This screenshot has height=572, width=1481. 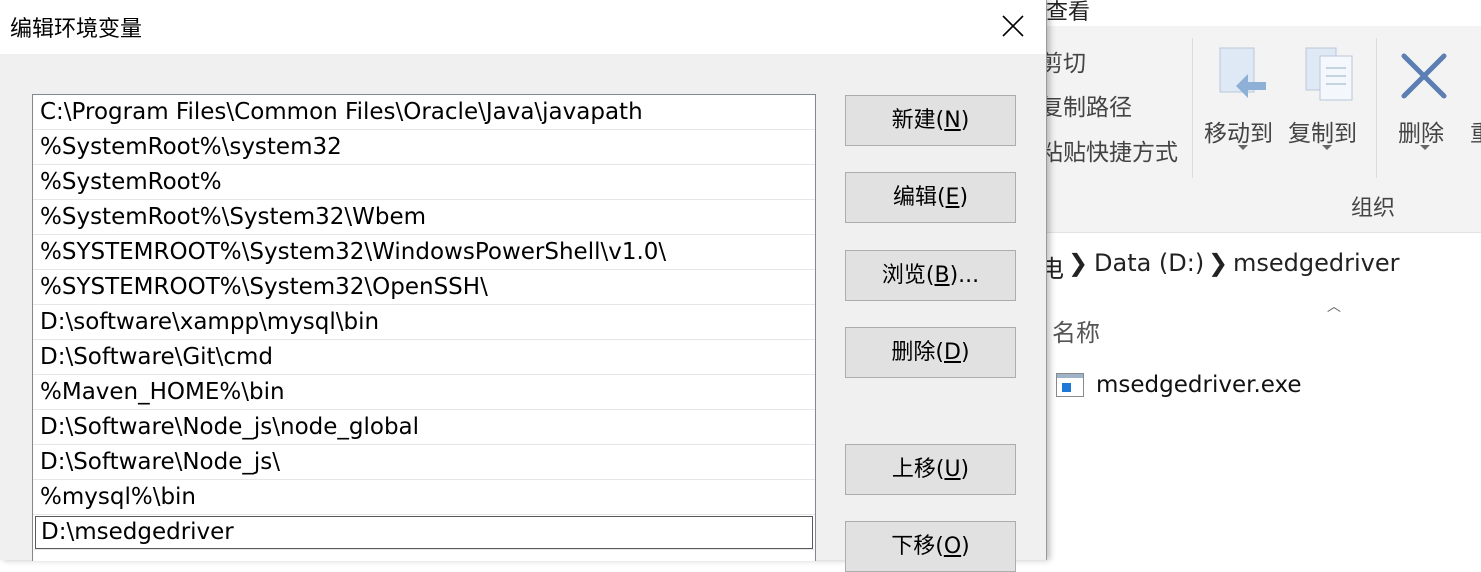 What do you see at coordinates (952, 197) in the screenshot?
I see `button-label: E` at bounding box center [952, 197].